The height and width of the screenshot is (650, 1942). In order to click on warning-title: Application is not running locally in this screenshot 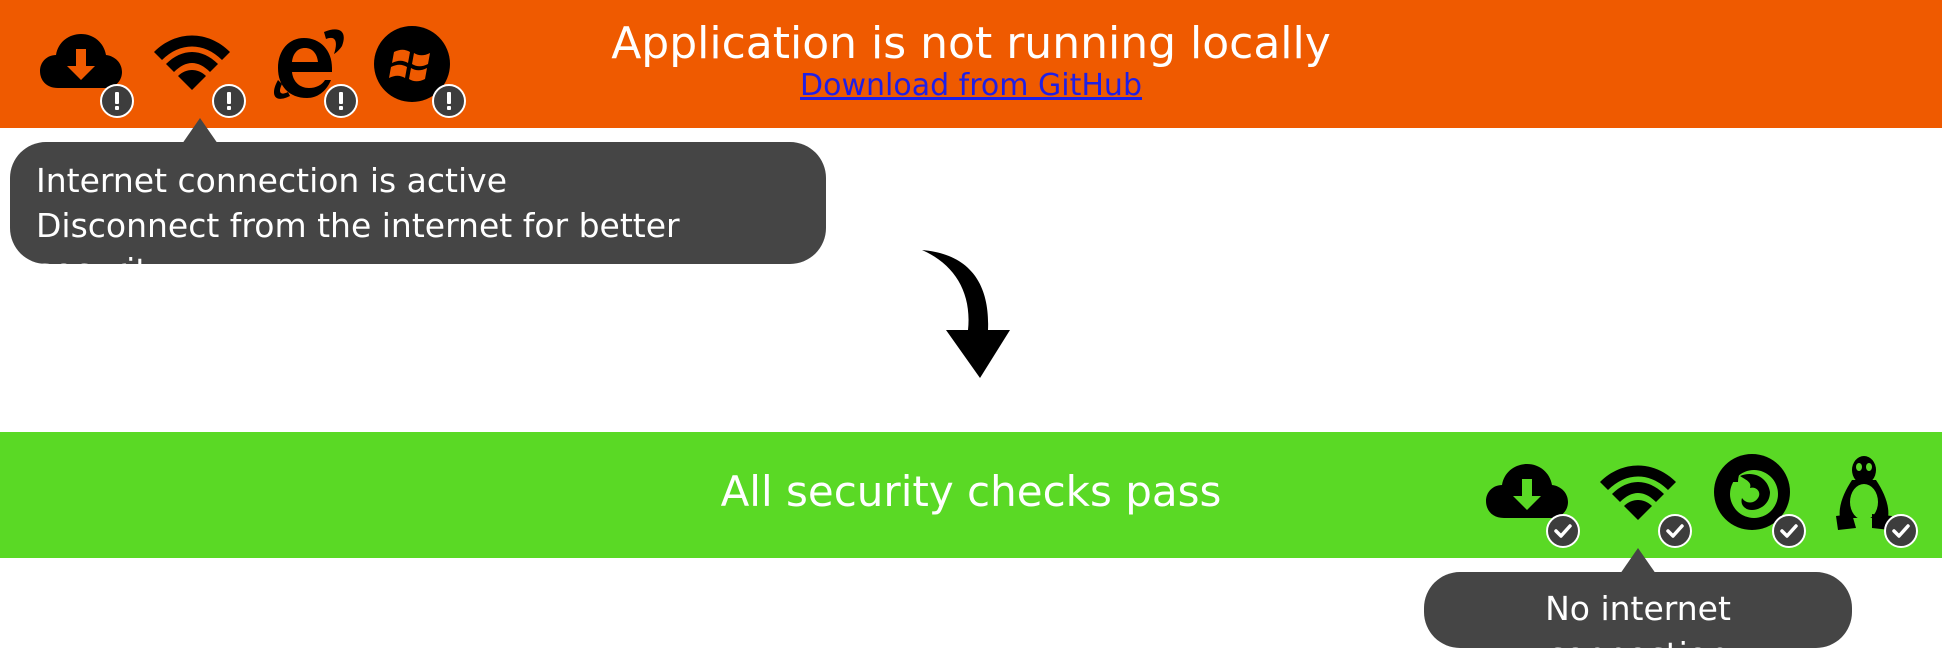, I will do `click(971, 43)`.